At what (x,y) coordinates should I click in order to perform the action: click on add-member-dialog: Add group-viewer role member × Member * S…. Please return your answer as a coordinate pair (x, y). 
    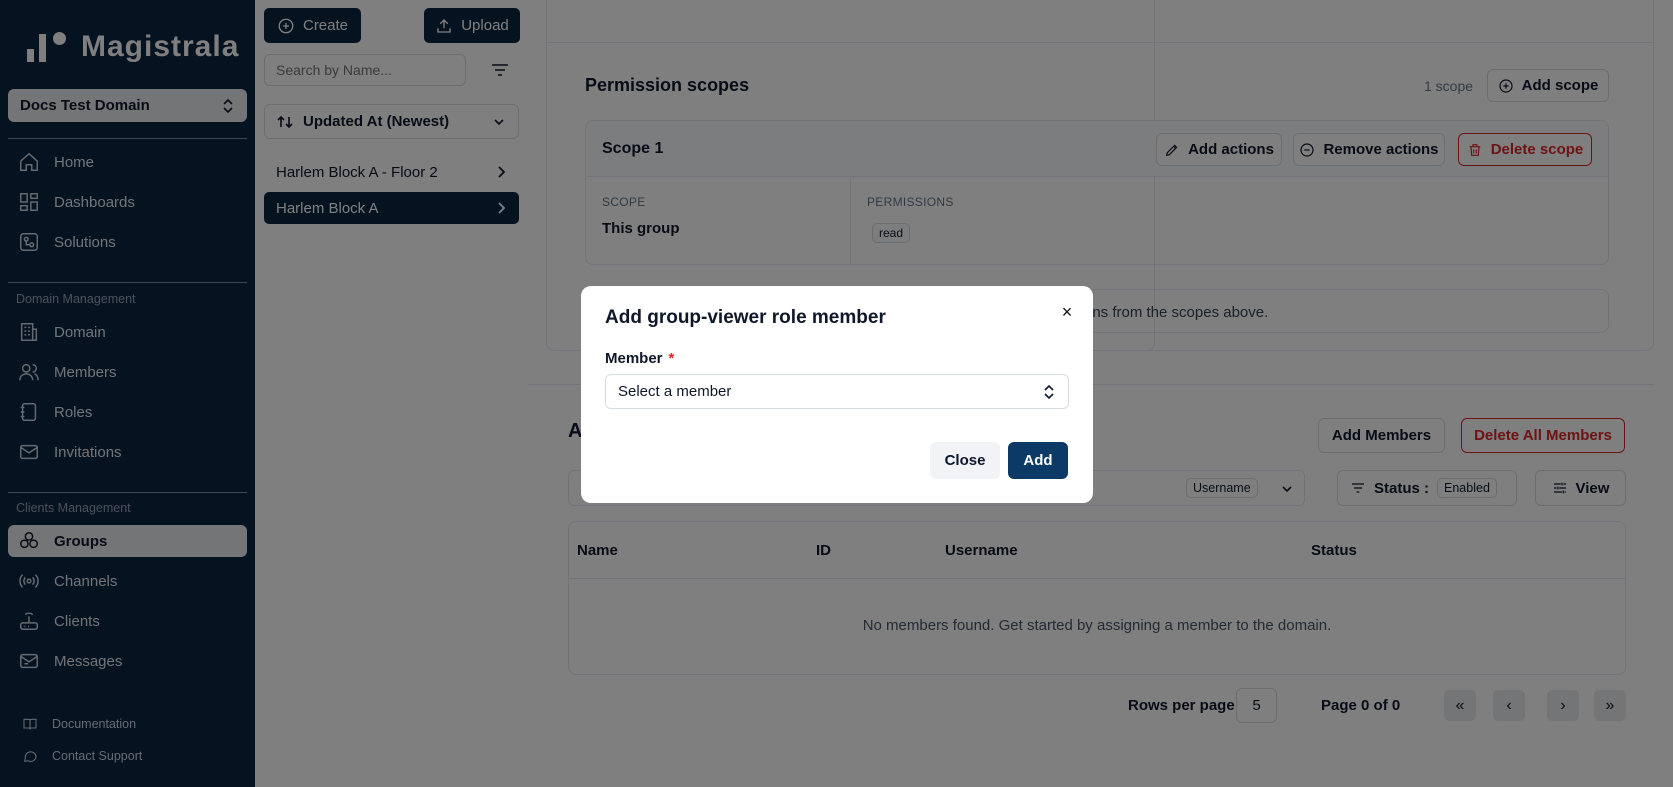
    Looking at the image, I should click on (837, 394).